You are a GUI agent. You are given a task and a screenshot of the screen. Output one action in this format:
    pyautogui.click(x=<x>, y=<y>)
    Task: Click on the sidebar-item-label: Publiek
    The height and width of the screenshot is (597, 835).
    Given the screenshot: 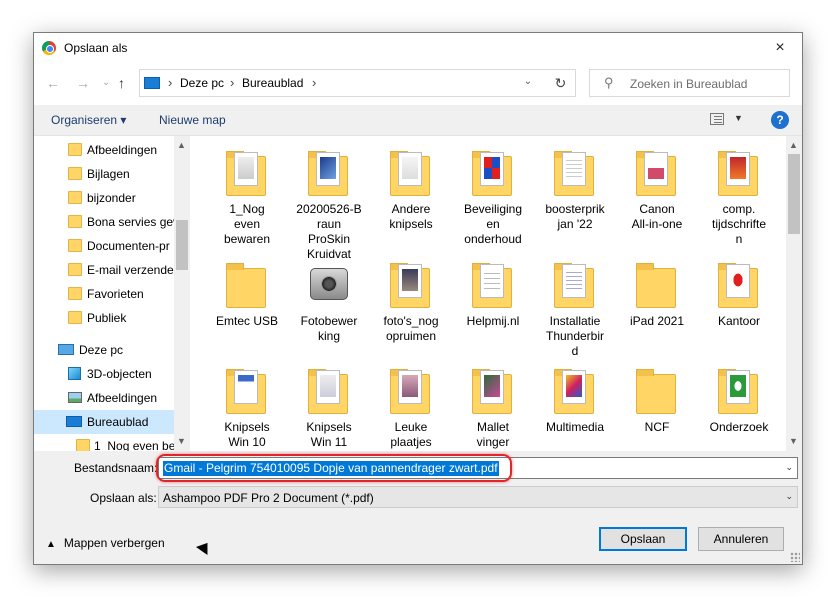 What is the action you would take?
    pyautogui.click(x=107, y=318)
    